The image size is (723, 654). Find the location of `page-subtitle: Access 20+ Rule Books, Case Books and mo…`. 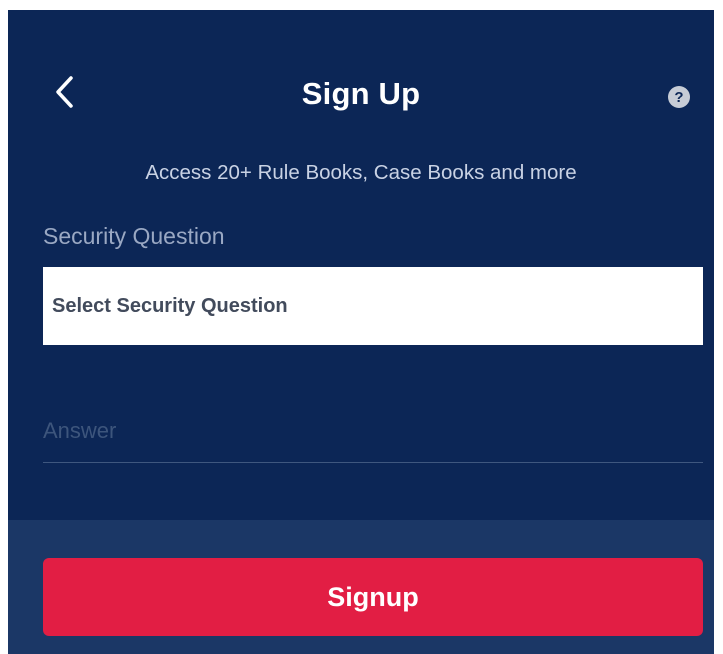

page-subtitle: Access 20+ Rule Books, Case Books and mo… is located at coordinates (361, 172).